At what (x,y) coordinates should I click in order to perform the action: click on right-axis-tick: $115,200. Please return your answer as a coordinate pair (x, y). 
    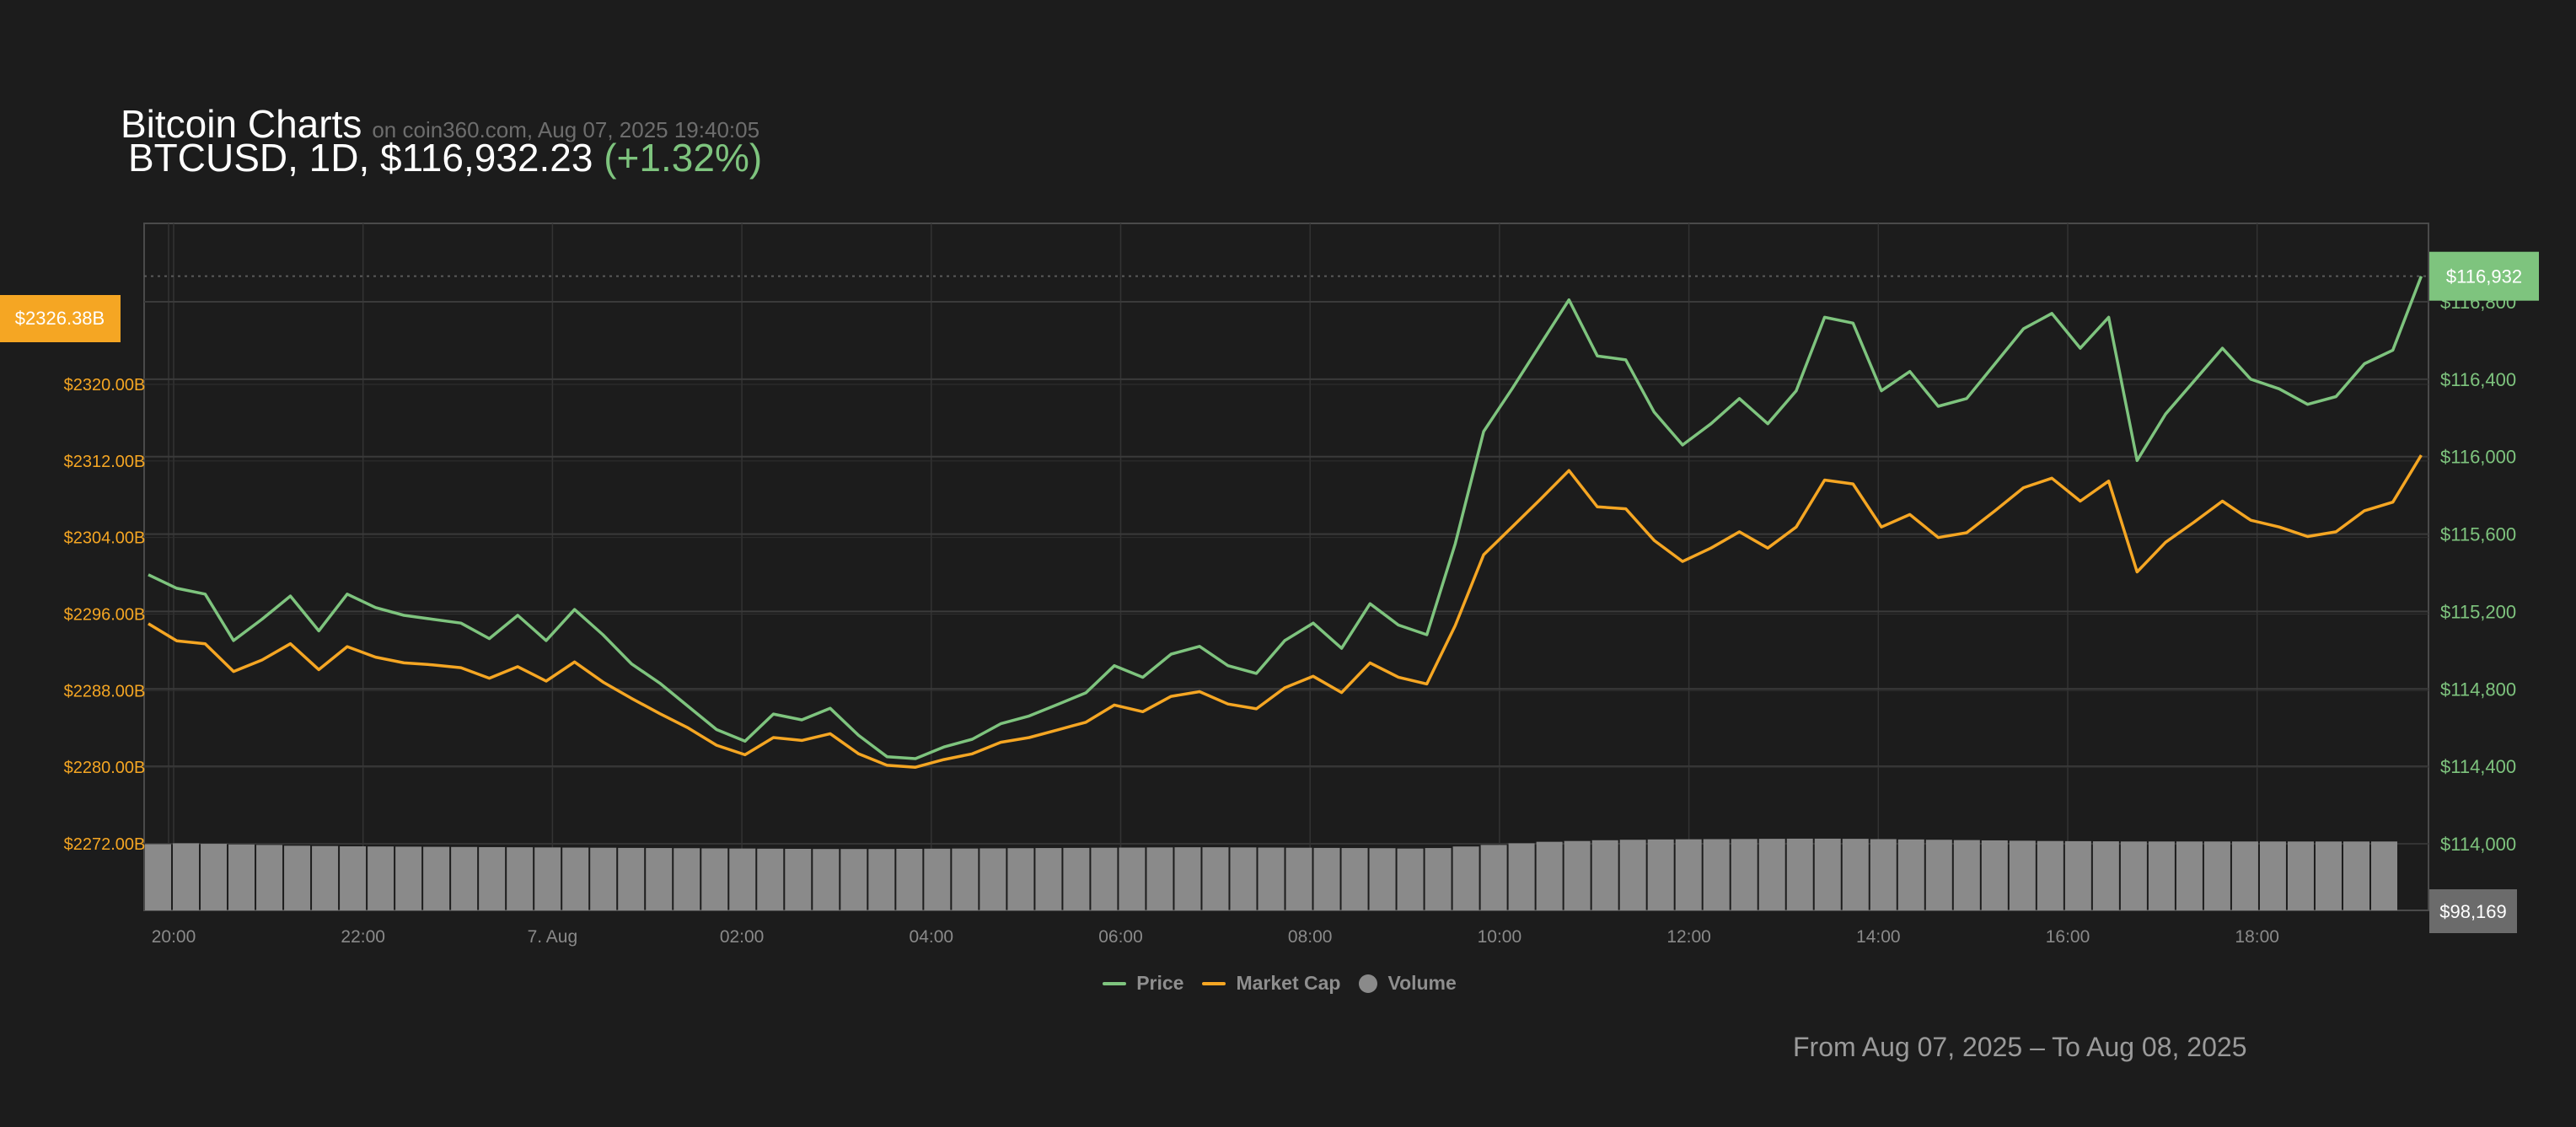
    Looking at the image, I should click on (2478, 611).